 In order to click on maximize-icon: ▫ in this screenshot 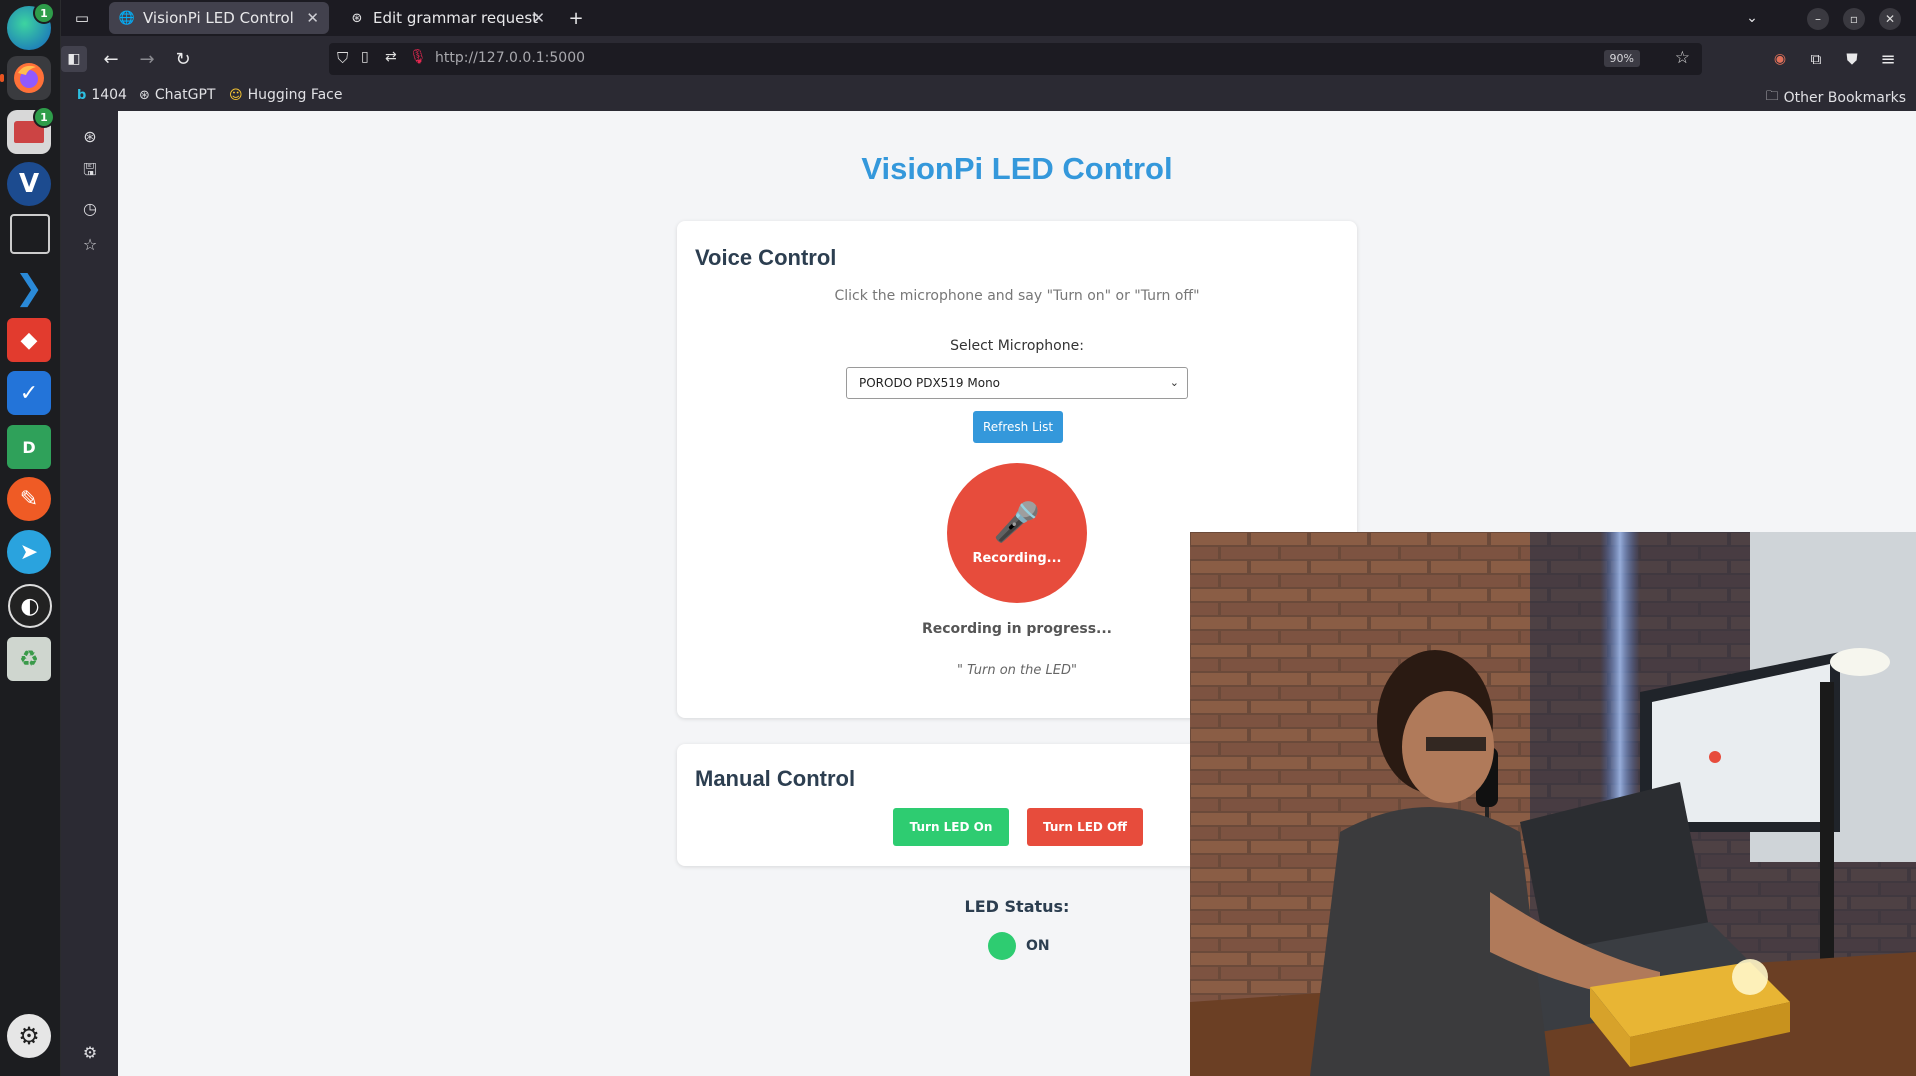, I will do `click(1854, 19)`.